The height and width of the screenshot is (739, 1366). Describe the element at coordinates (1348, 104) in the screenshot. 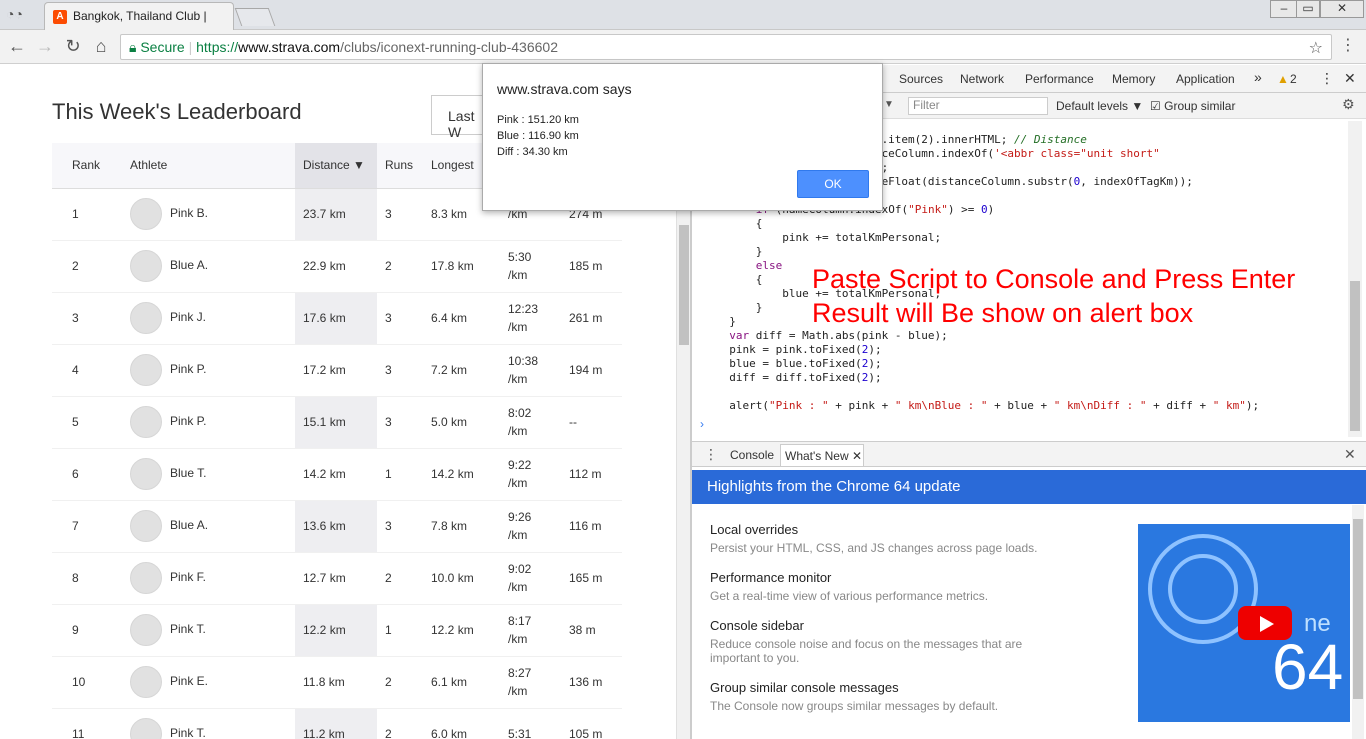

I see `gear-icon: ⚙` at that location.